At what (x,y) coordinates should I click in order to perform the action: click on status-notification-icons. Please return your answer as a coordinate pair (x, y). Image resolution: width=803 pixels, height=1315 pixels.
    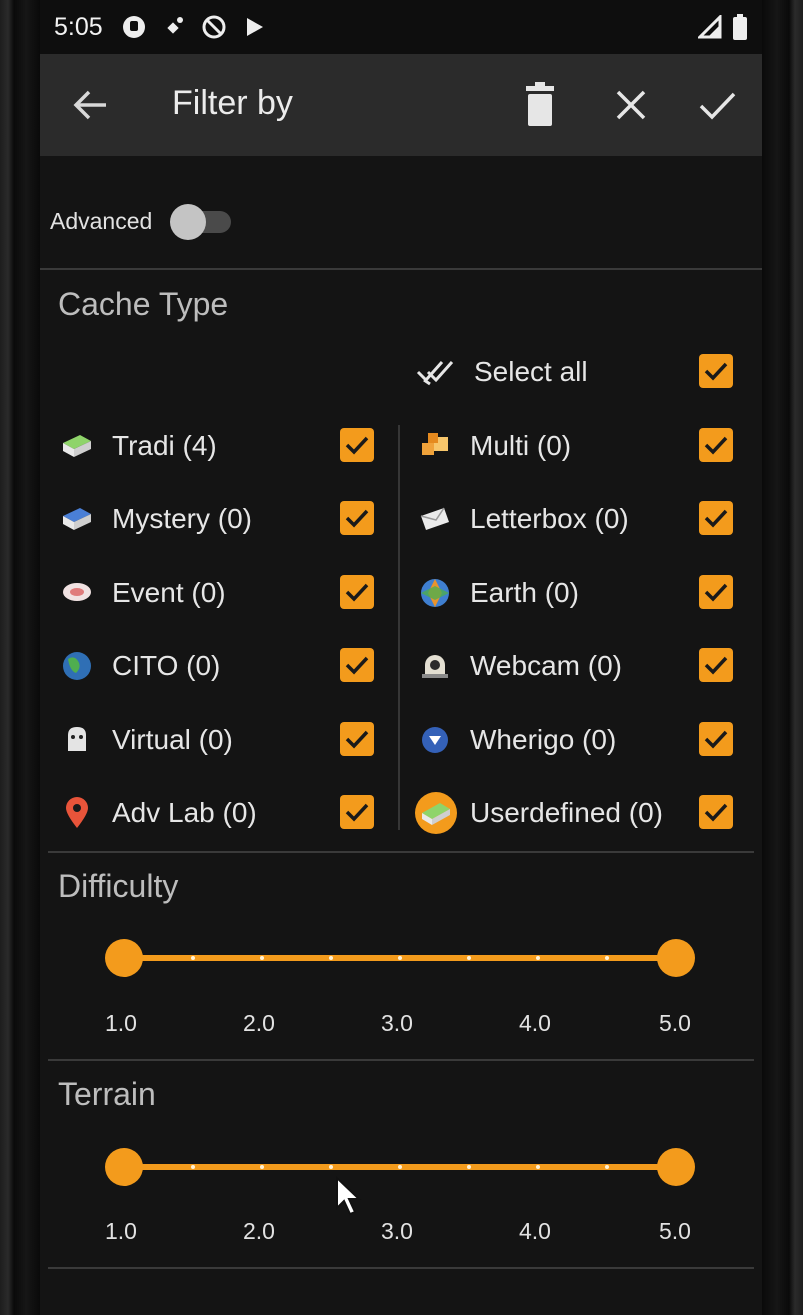
    Looking at the image, I should click on (194, 27).